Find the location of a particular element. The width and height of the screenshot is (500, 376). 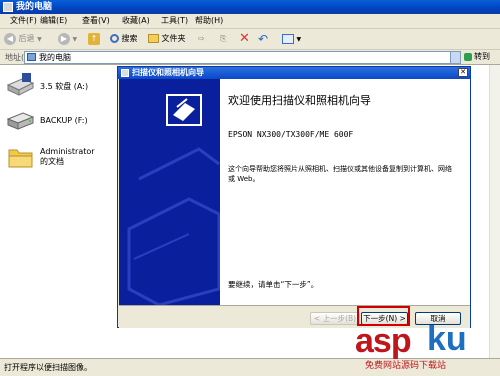

device-model: EPSON NX300/TX300F/ME 600F is located at coordinates (291, 134).